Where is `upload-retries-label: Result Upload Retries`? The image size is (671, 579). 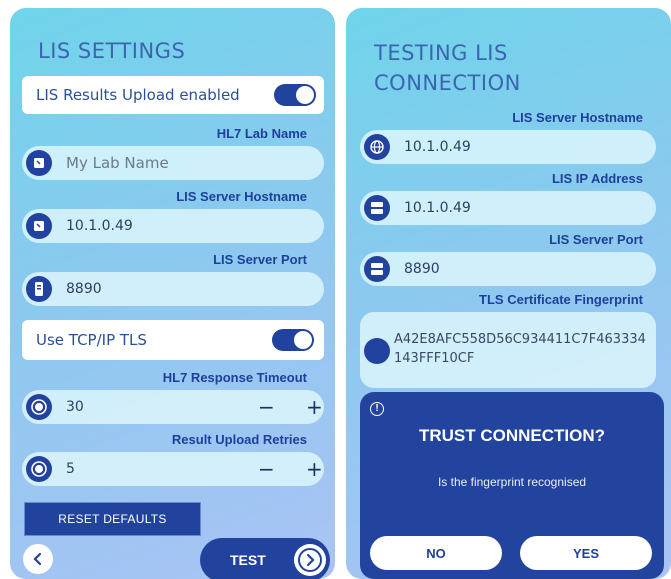
upload-retries-label: Result Upload Retries is located at coordinates (239, 439).